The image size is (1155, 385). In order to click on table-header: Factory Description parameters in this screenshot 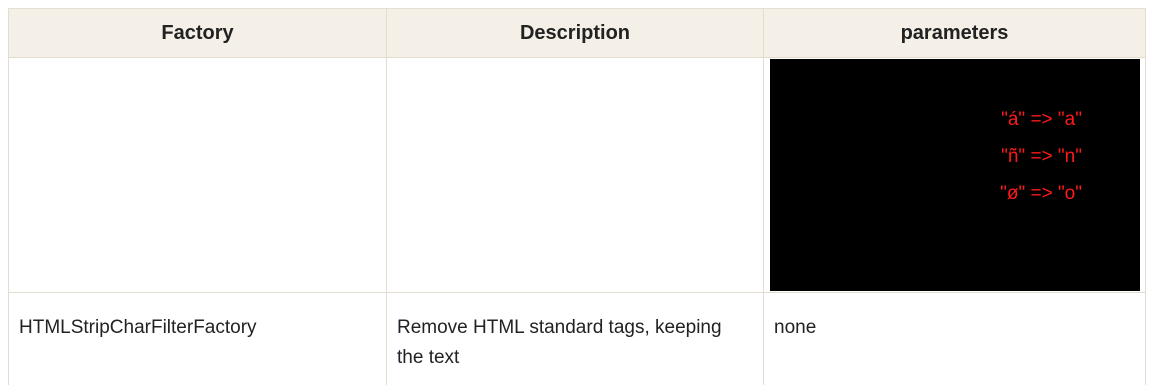, I will do `click(577, 33)`.